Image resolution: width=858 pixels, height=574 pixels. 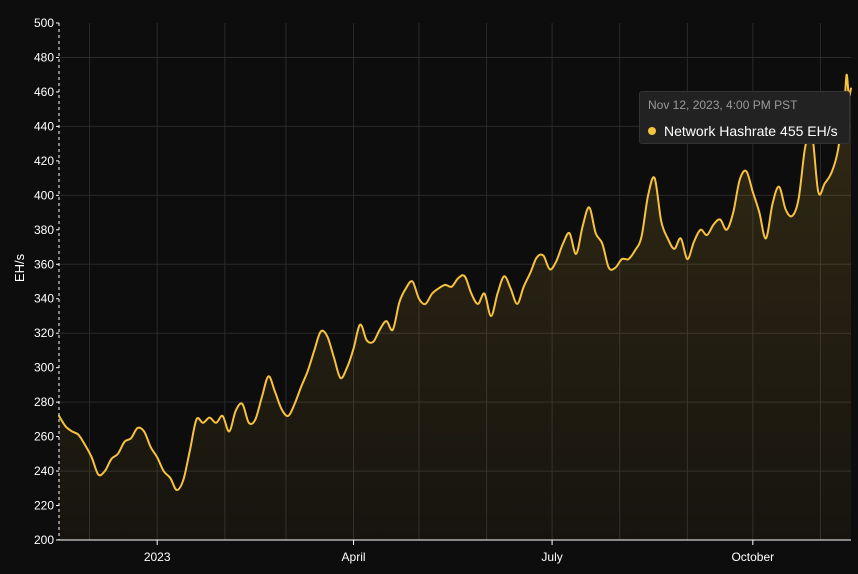 I want to click on y-tick-label: 280, so click(x=44, y=402).